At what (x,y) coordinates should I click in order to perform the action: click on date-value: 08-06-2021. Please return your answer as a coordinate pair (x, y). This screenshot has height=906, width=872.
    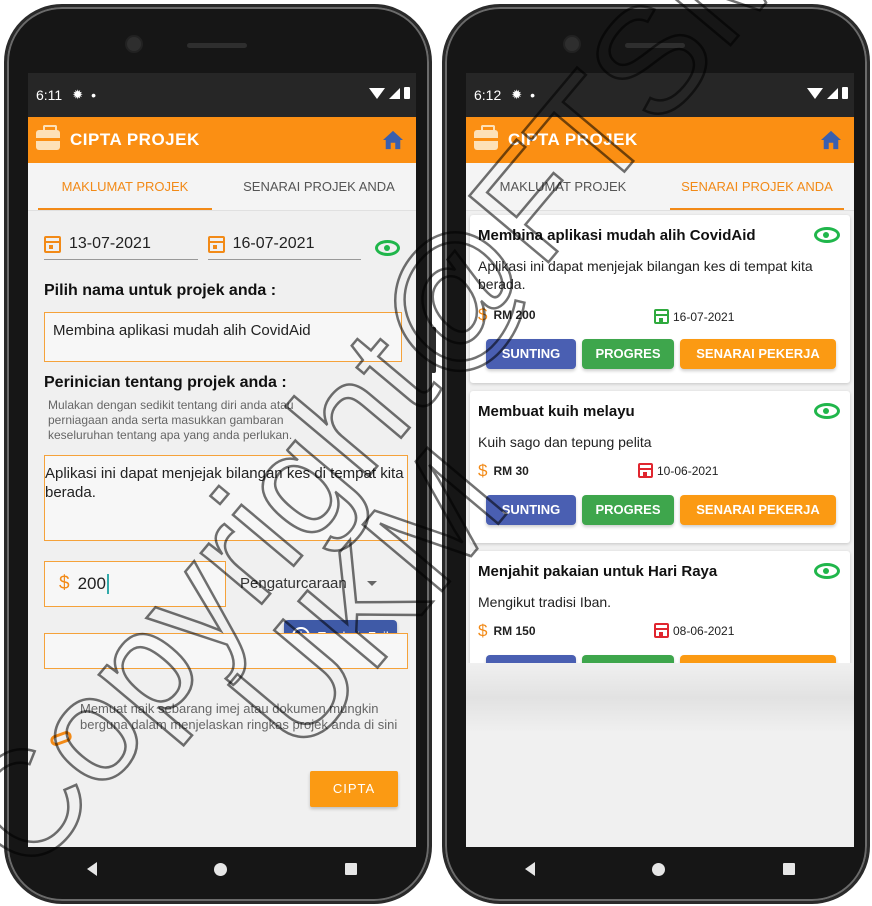
    Looking at the image, I should click on (704, 630).